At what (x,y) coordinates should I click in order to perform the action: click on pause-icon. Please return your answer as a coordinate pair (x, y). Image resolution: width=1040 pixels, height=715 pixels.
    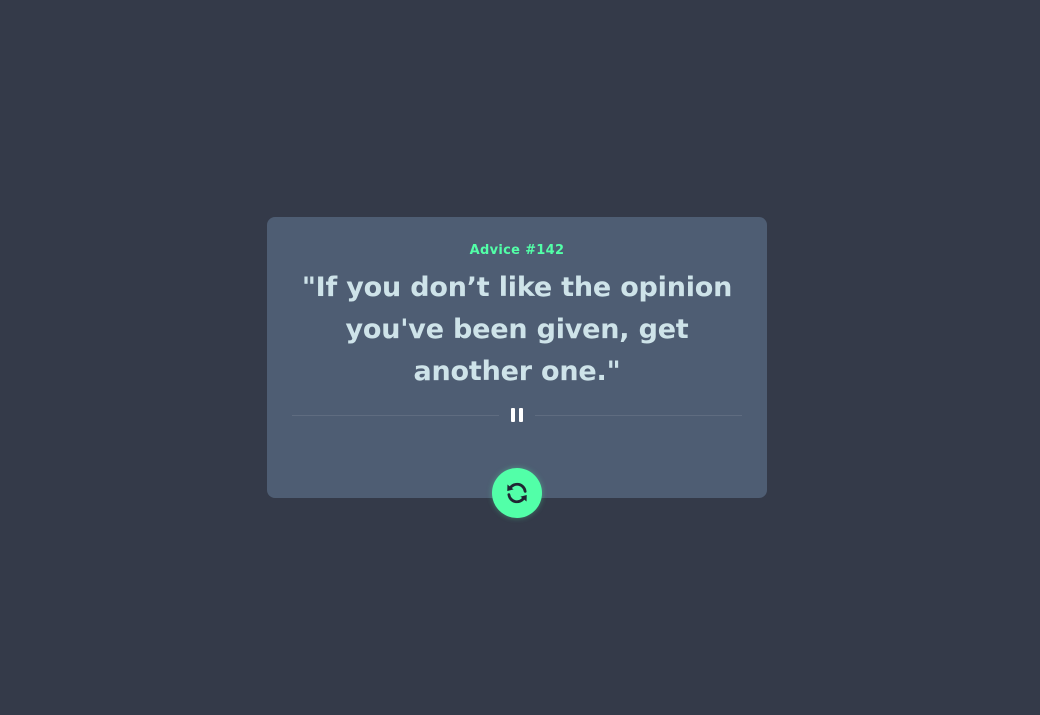
    Looking at the image, I should click on (517, 415).